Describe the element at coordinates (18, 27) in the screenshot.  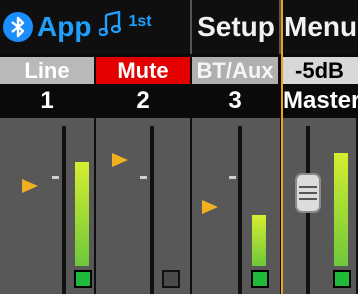
I see `bluetooth-icon` at that location.